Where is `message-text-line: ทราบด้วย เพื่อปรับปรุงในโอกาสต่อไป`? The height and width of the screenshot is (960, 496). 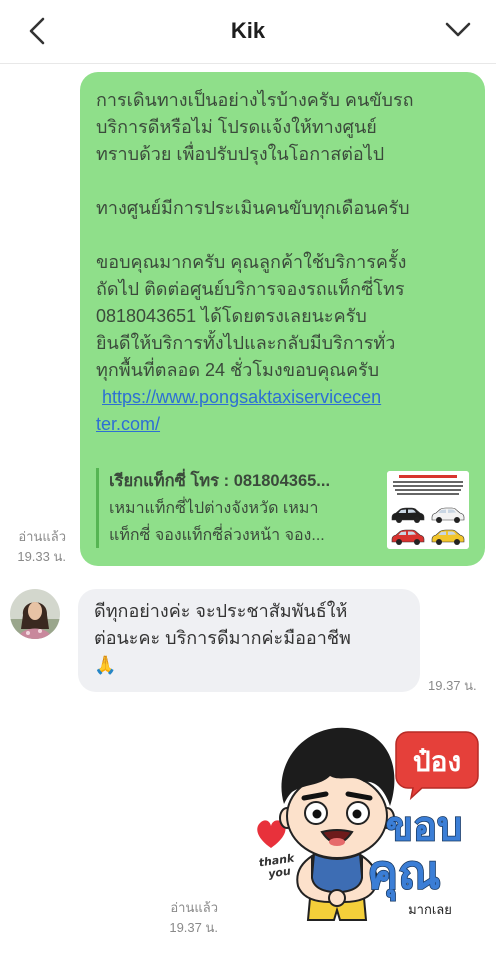 message-text-line: ทราบด้วย เพื่อปรับปรุงในโอกาสต่อไป is located at coordinates (240, 154).